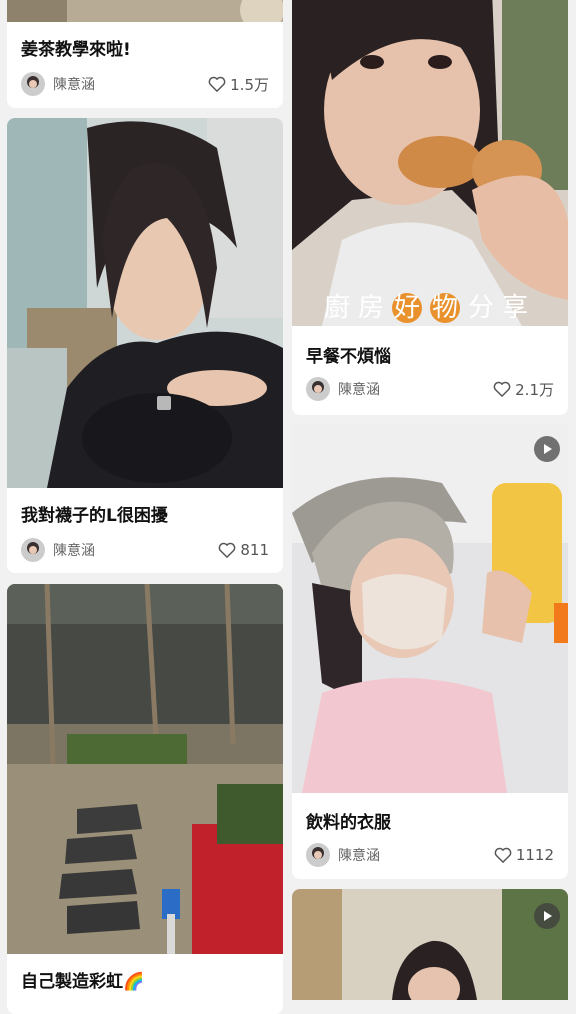 The height and width of the screenshot is (1014, 576). Describe the element at coordinates (407, 308) in the screenshot. I see `overlay-char-highlight: 好` at that location.